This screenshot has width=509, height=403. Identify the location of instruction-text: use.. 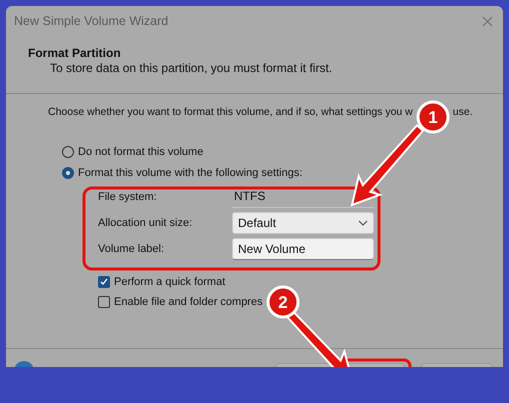
(462, 112).